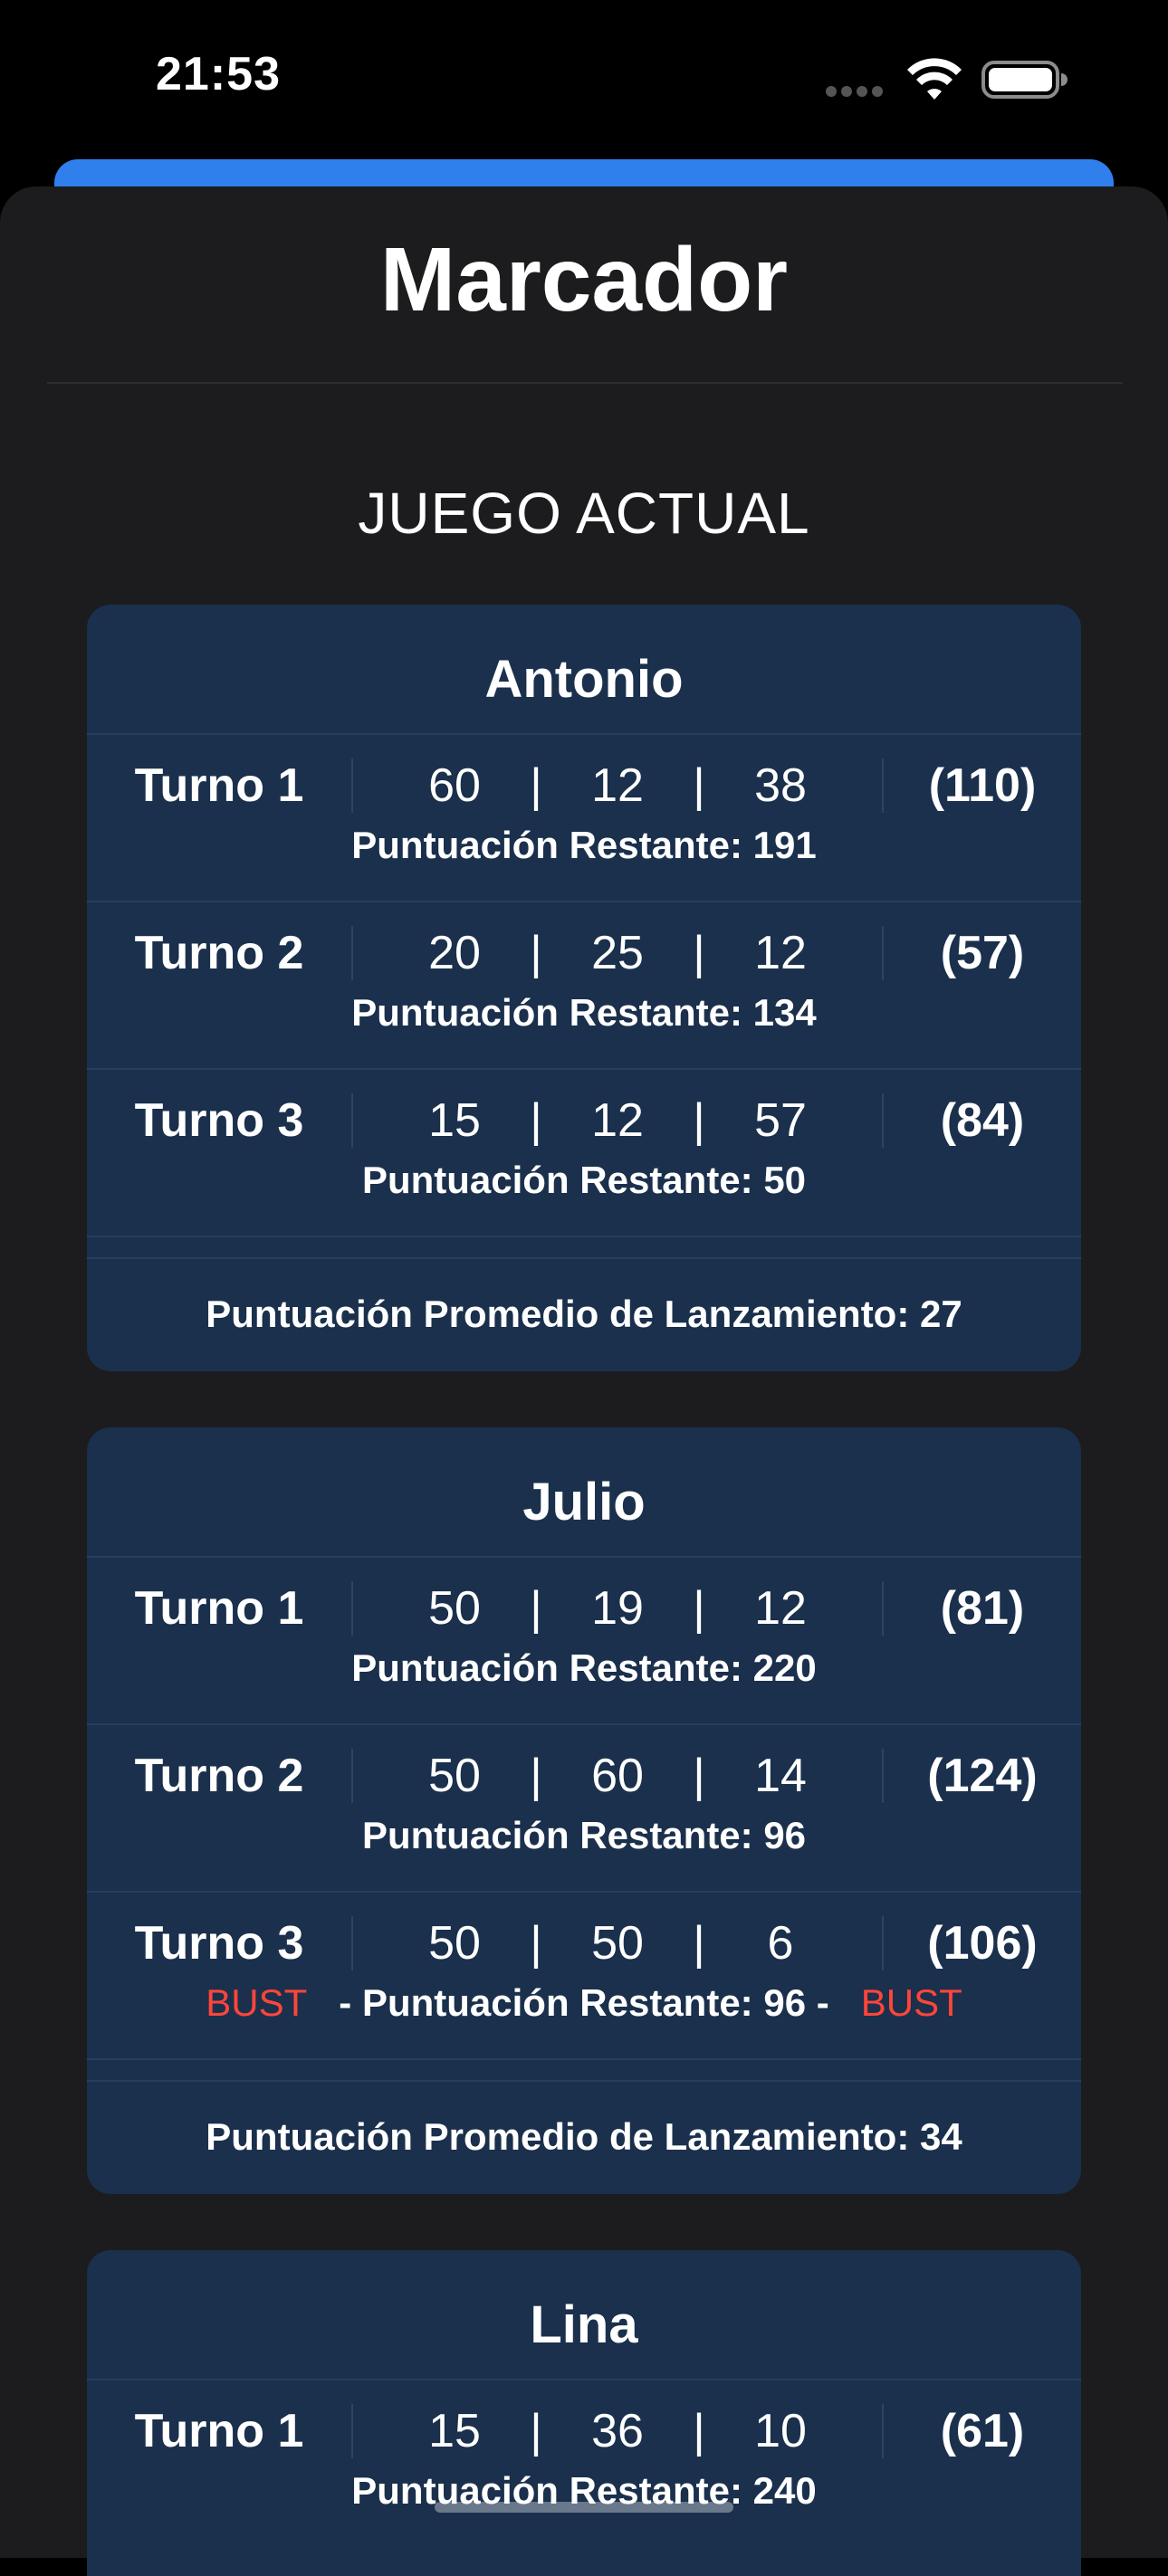 The width and height of the screenshot is (1168, 2576). What do you see at coordinates (454, 953) in the screenshot?
I see `dart-score: 20` at bounding box center [454, 953].